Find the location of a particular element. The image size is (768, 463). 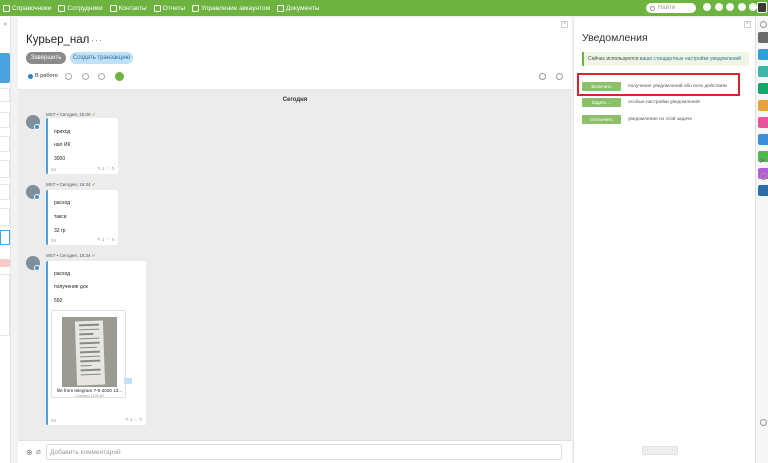

message-line: нал ИК is located at coordinates (62, 145).